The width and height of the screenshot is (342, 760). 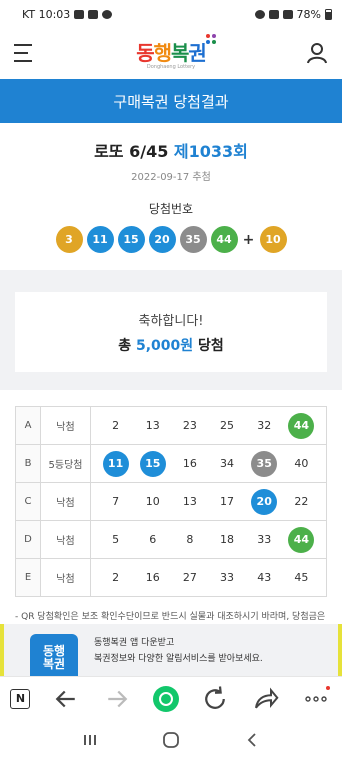 I want to click on winning-number-ball: 15, so click(x=131, y=239).